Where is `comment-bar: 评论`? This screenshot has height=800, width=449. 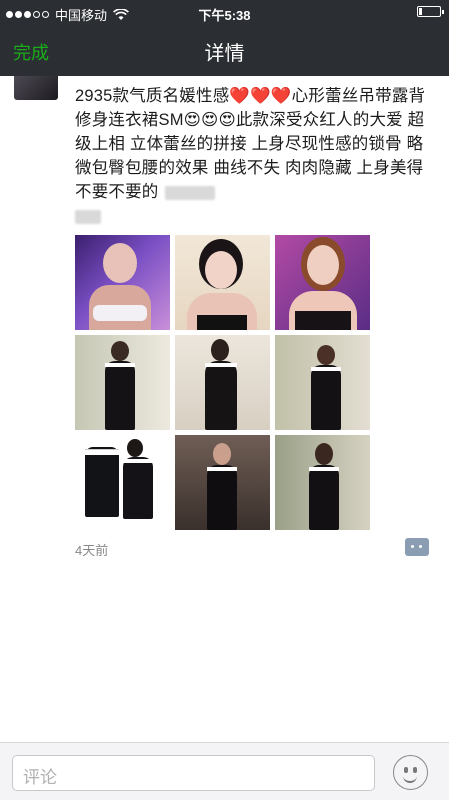
comment-bar: 评论 is located at coordinates (224, 771).